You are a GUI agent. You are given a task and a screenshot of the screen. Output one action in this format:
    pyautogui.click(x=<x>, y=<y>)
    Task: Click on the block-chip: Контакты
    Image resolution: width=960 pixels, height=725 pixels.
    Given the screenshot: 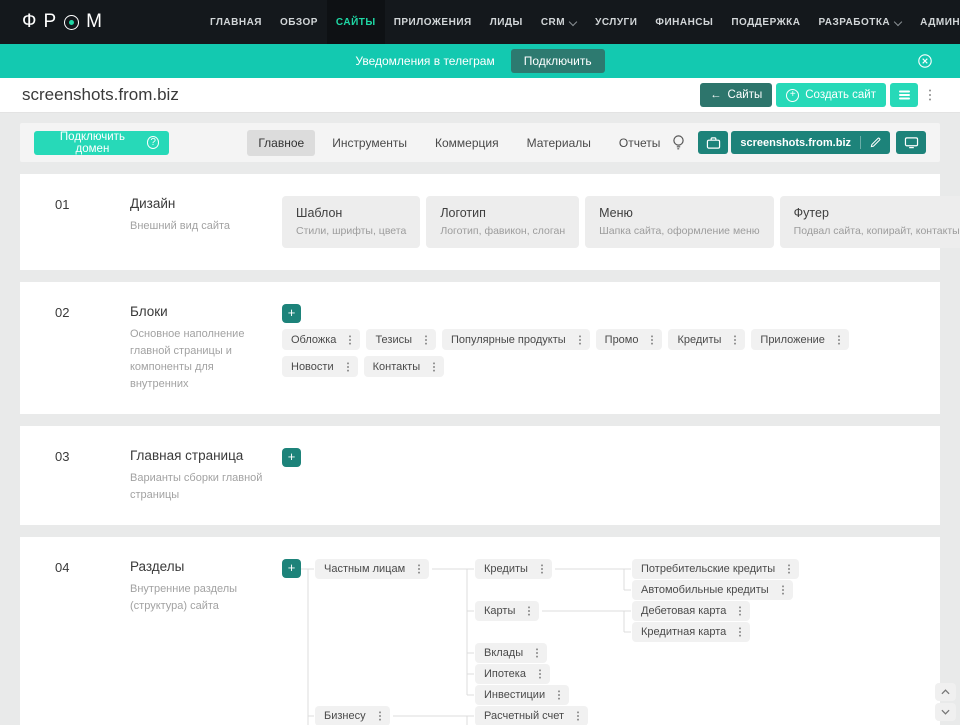 What is the action you would take?
    pyautogui.click(x=404, y=366)
    